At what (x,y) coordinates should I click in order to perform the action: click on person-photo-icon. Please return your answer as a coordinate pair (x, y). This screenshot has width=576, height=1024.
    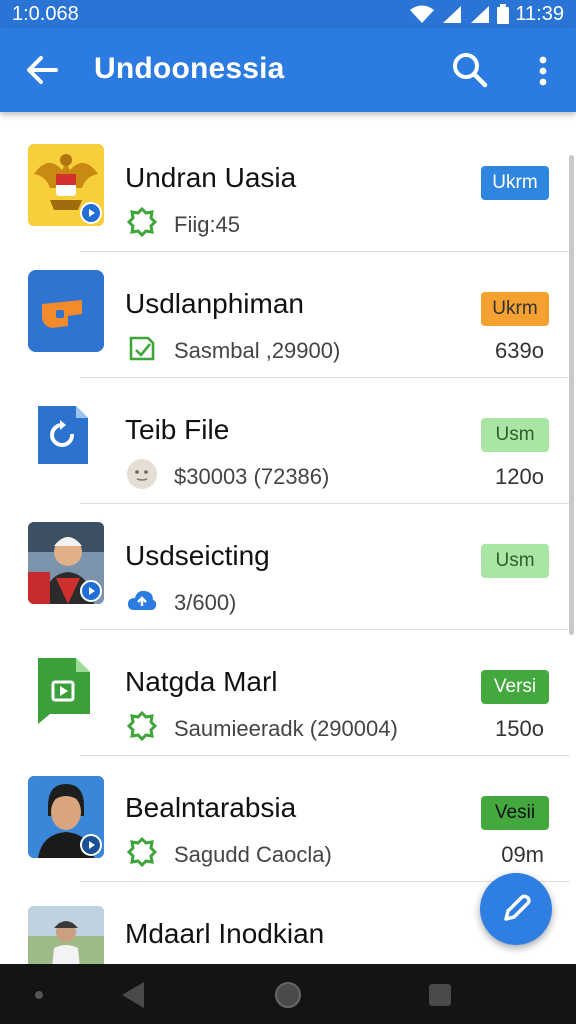
    Looking at the image, I should click on (66, 935).